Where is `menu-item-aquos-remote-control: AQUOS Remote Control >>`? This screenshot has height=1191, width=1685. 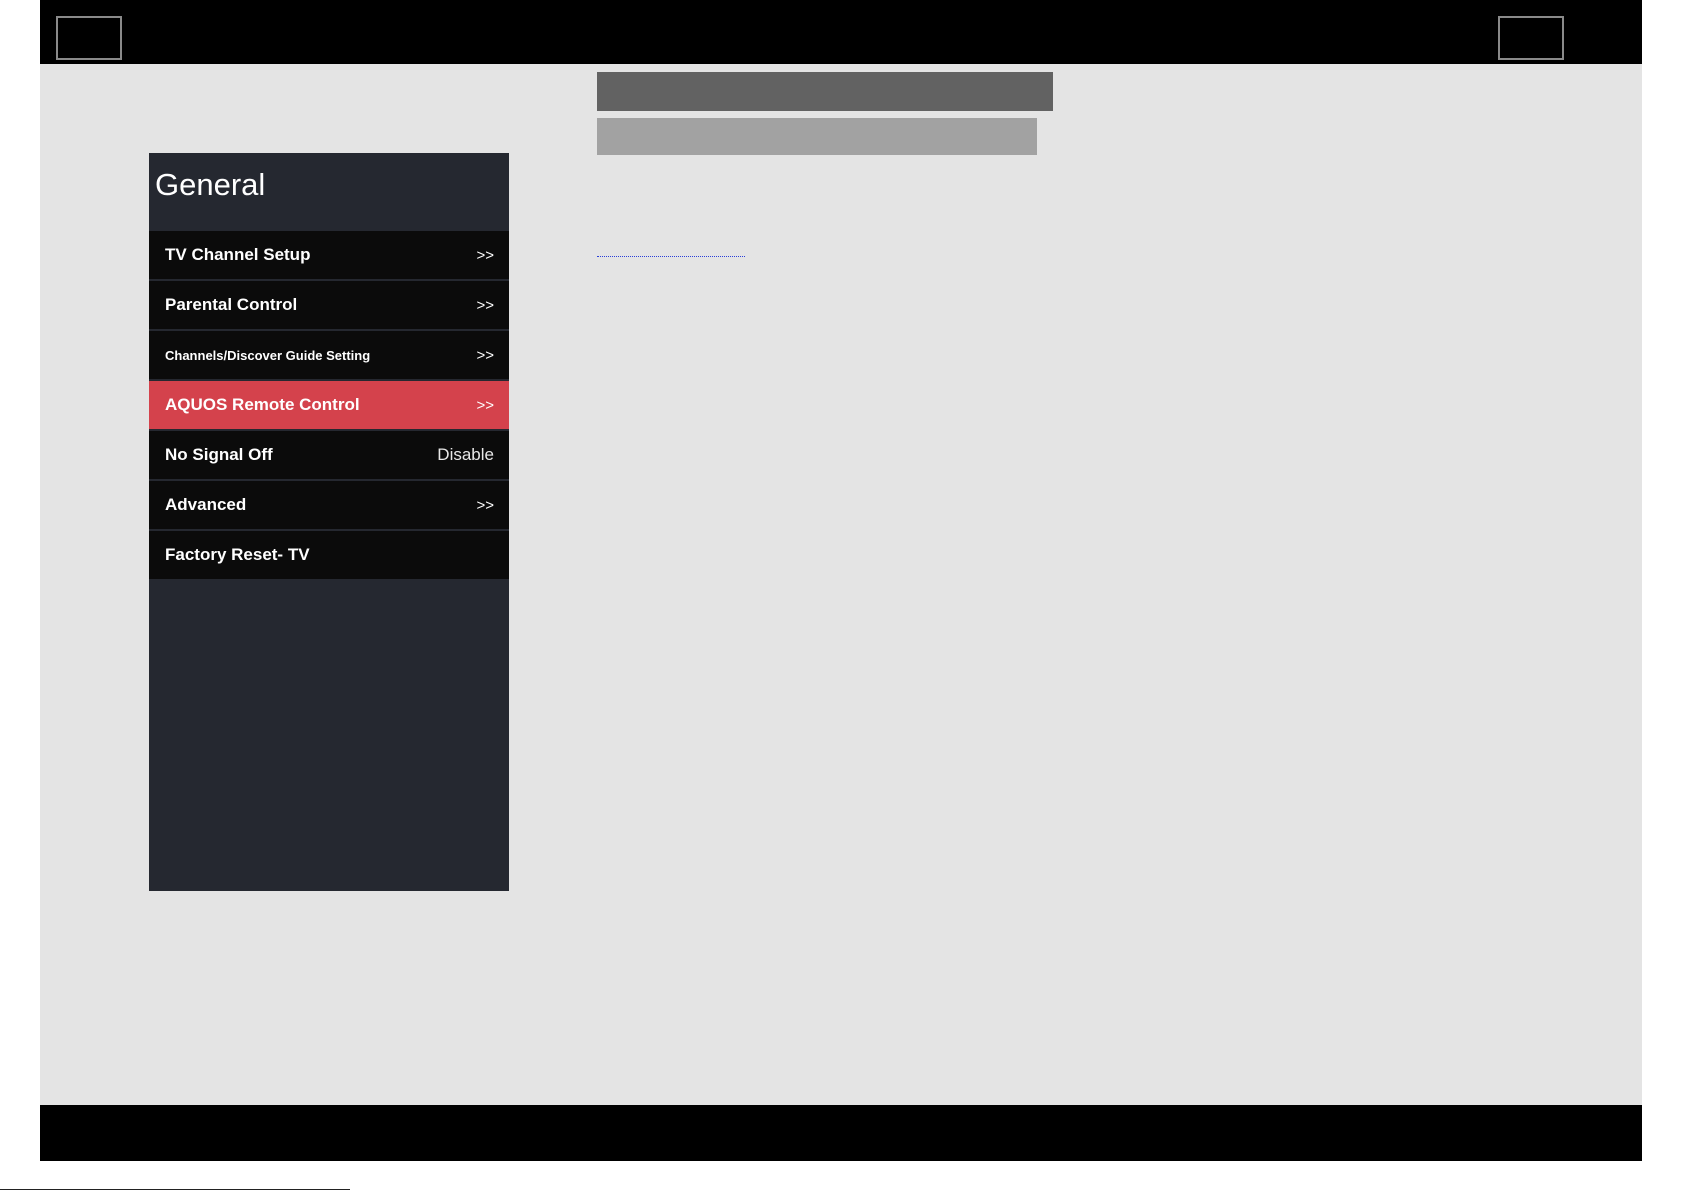
menu-item-aquos-remote-control: AQUOS Remote Control >> is located at coordinates (329, 405).